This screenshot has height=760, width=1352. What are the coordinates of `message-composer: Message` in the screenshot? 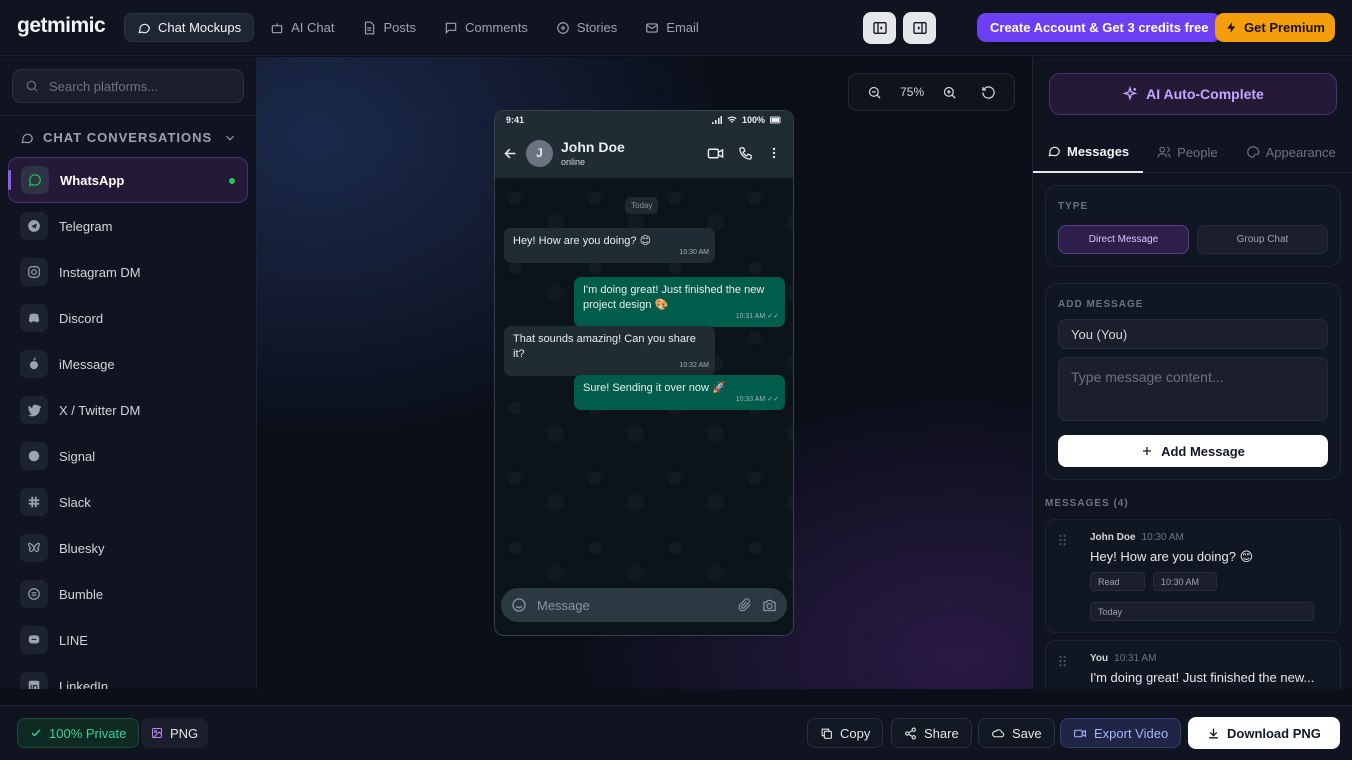 It's located at (644, 605).